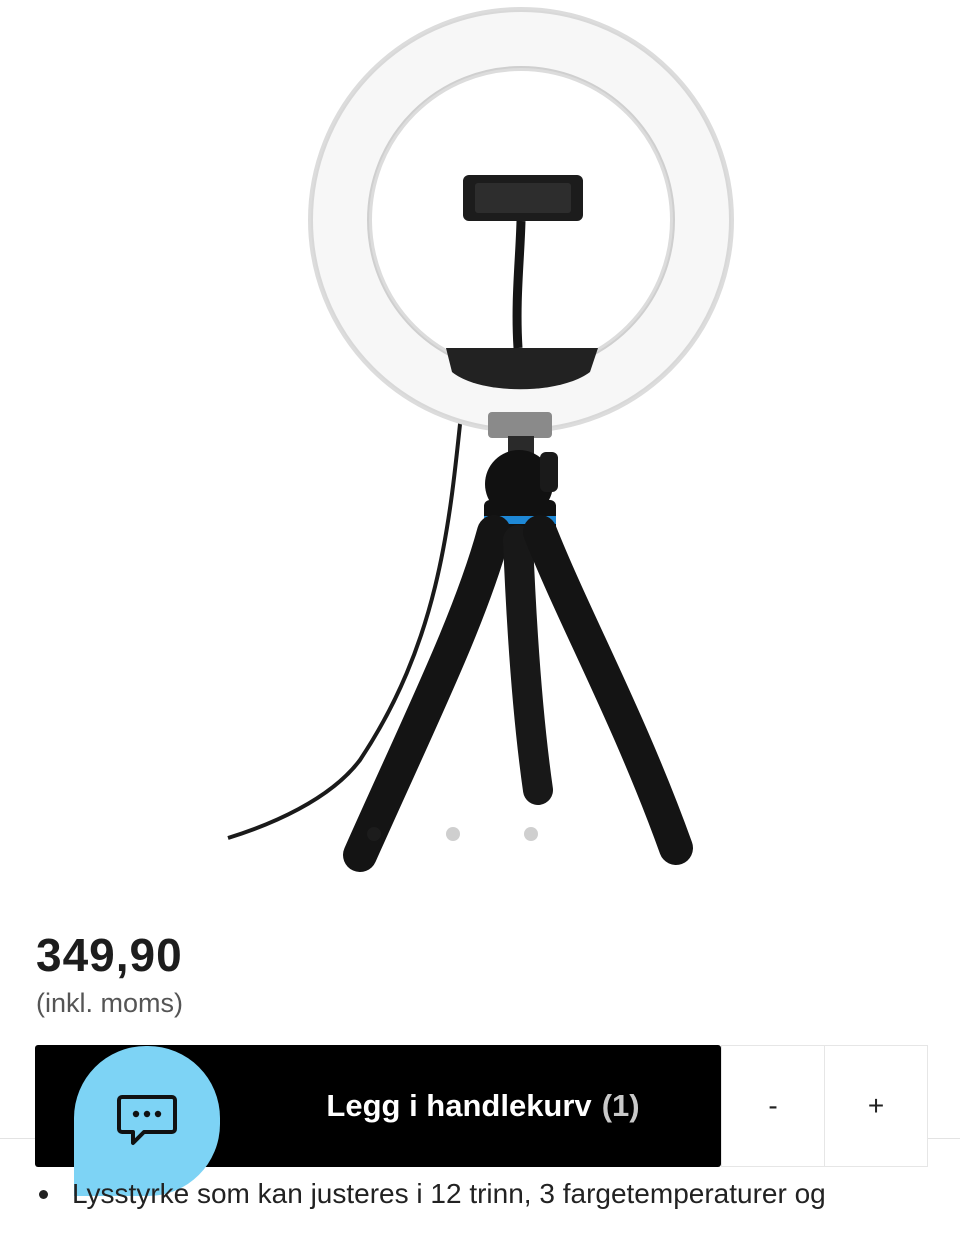 This screenshot has width=960, height=1251. I want to click on vat-note: (inkl. moms), so click(109, 1003).